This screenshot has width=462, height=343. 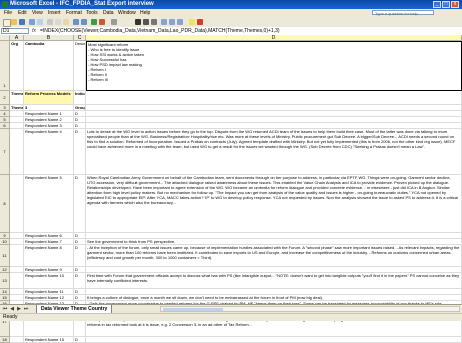 What do you see at coordinates (49, 256) in the screenshot?
I see `cell-b11: Respondent Name 8` at bounding box center [49, 256].